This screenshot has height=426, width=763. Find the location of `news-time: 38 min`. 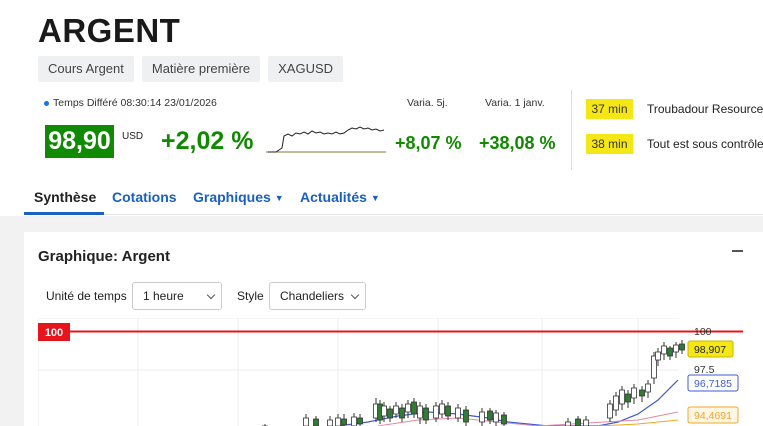

news-time: 38 min is located at coordinates (609, 144).